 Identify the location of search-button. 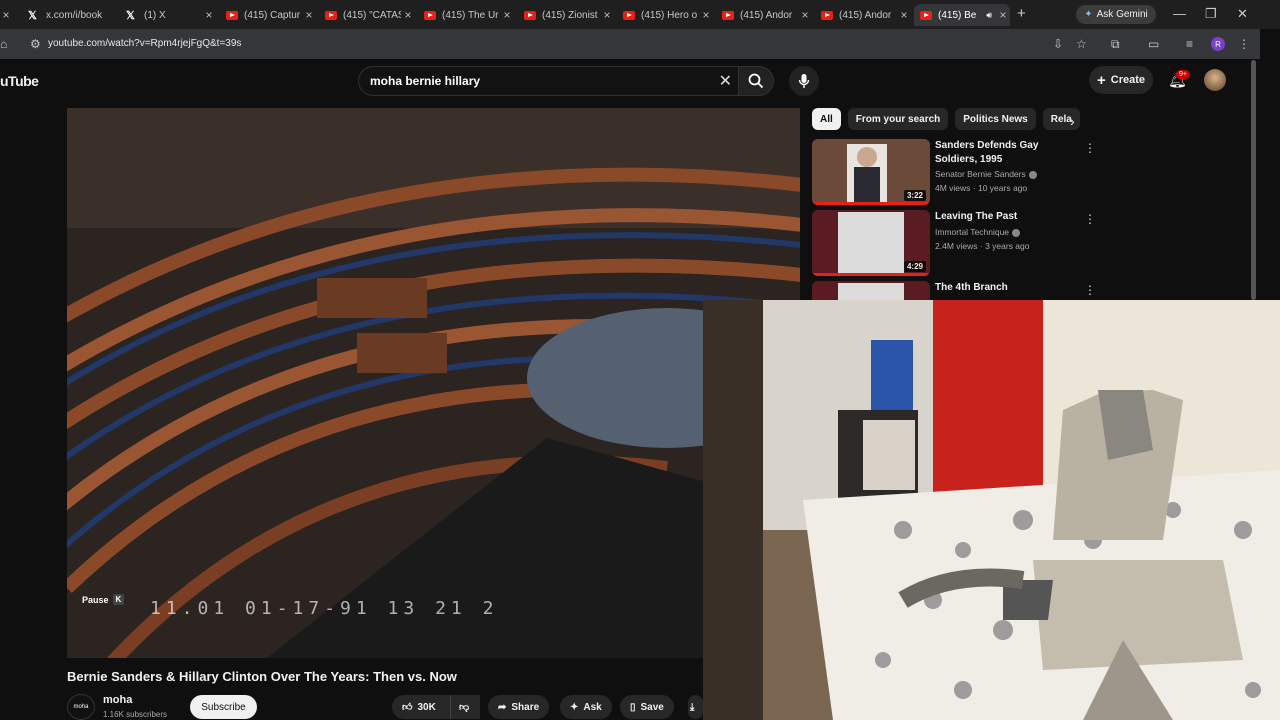
(756, 81).